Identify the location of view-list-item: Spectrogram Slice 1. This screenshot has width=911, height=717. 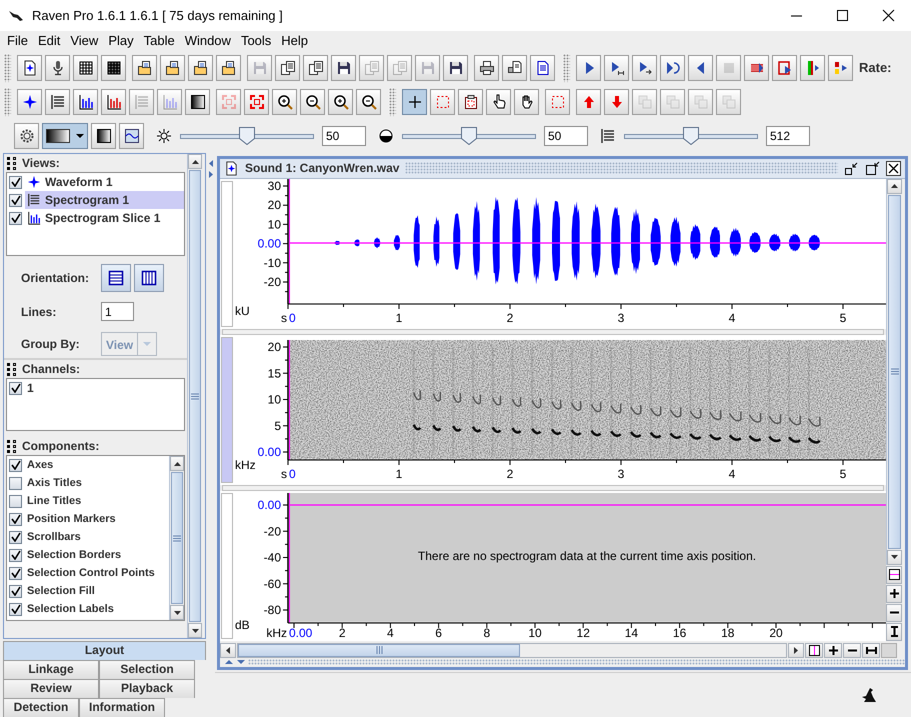
(104, 218).